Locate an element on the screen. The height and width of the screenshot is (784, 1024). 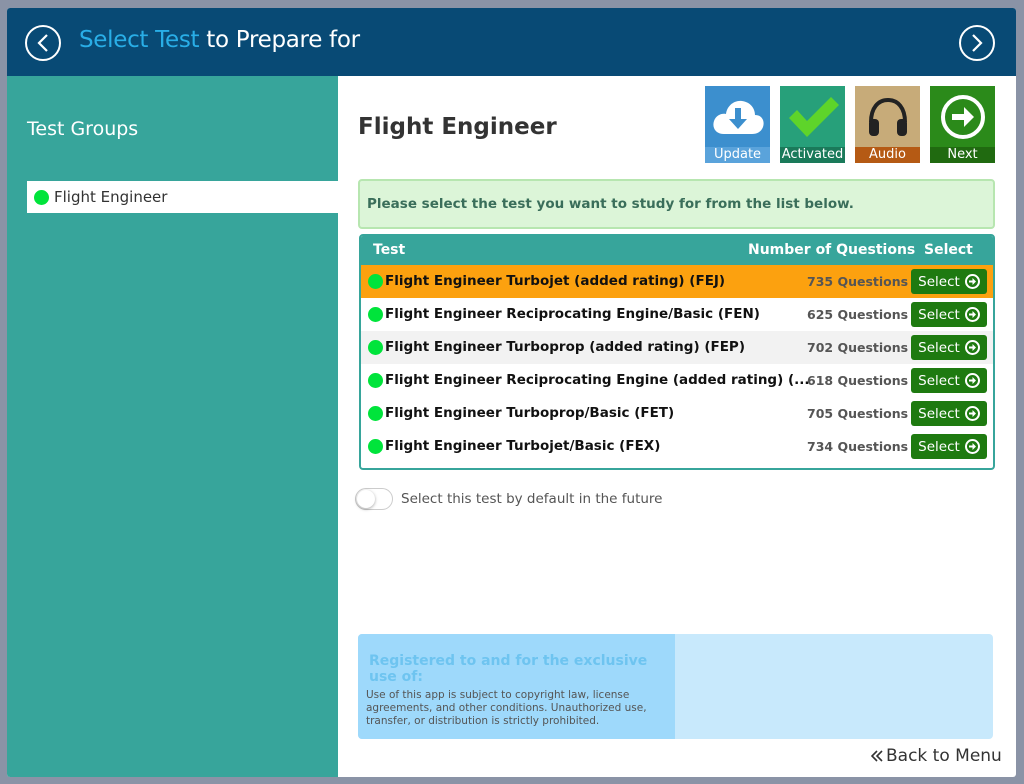
question-count: 625 Questions is located at coordinates (858, 314).